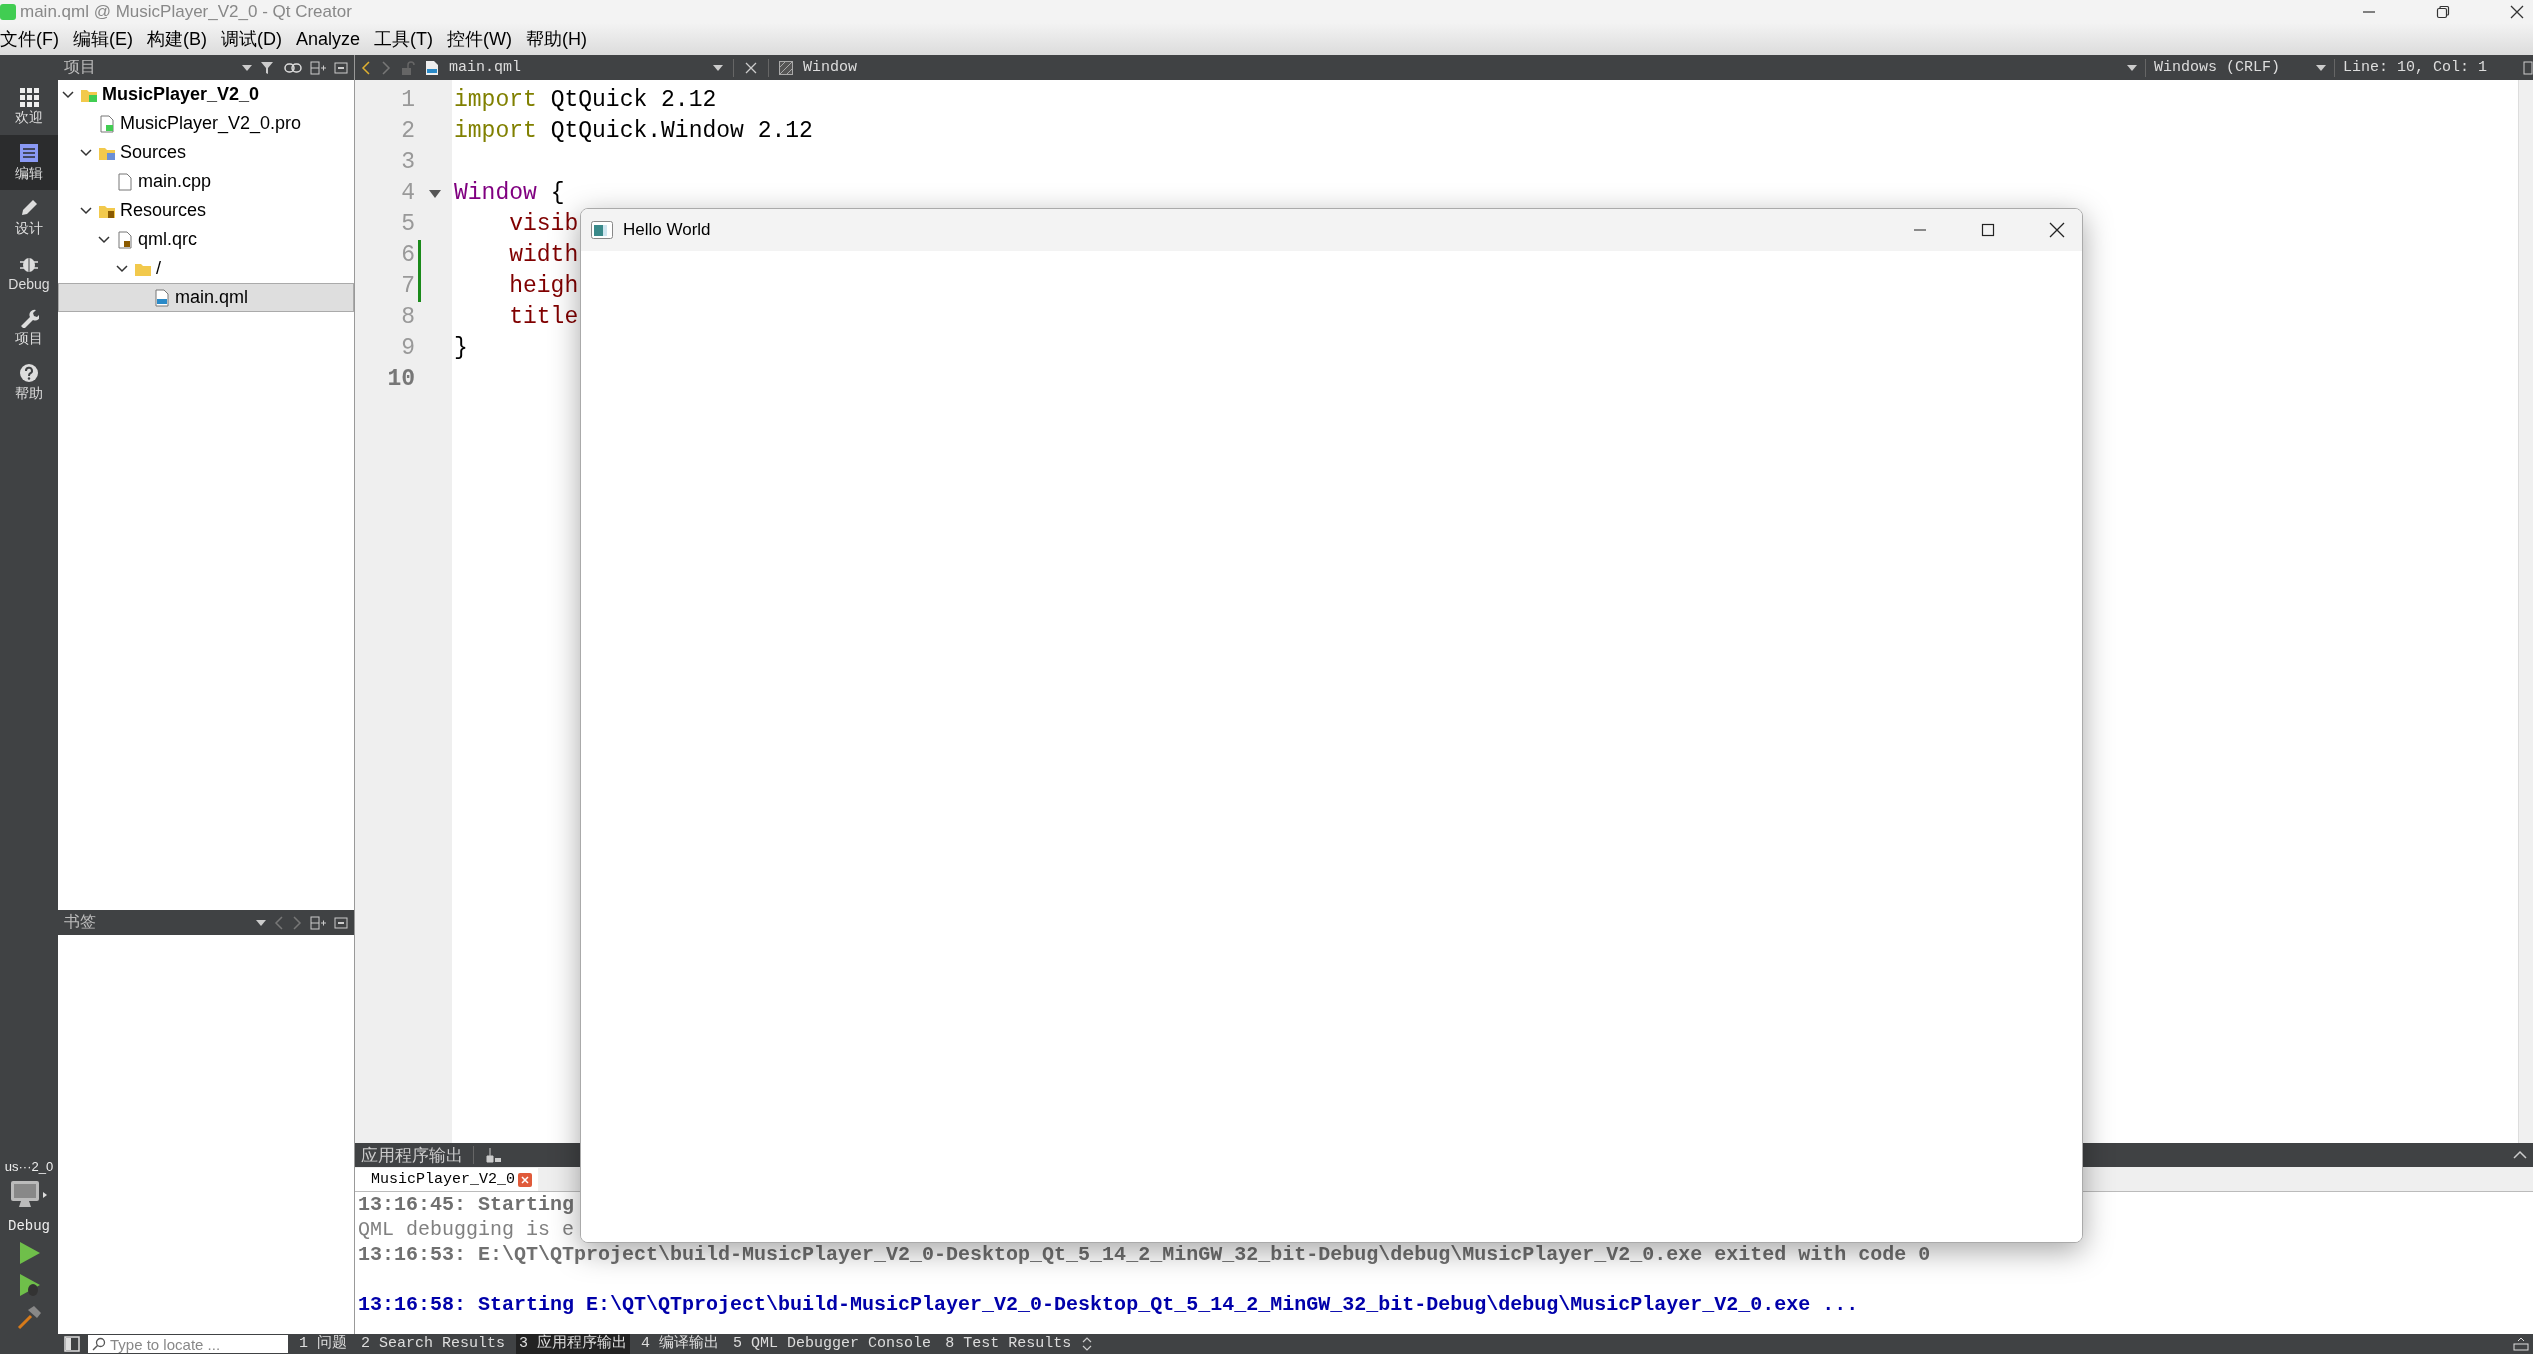 The image size is (2533, 1354). What do you see at coordinates (268, 67) in the screenshot?
I see `filter-icon` at bounding box center [268, 67].